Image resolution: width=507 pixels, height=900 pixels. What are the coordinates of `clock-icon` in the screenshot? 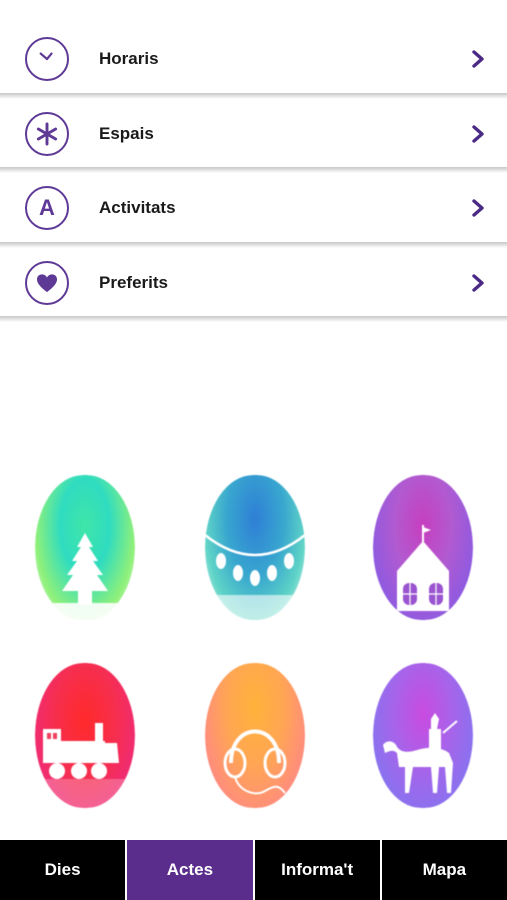 It's located at (47, 59).